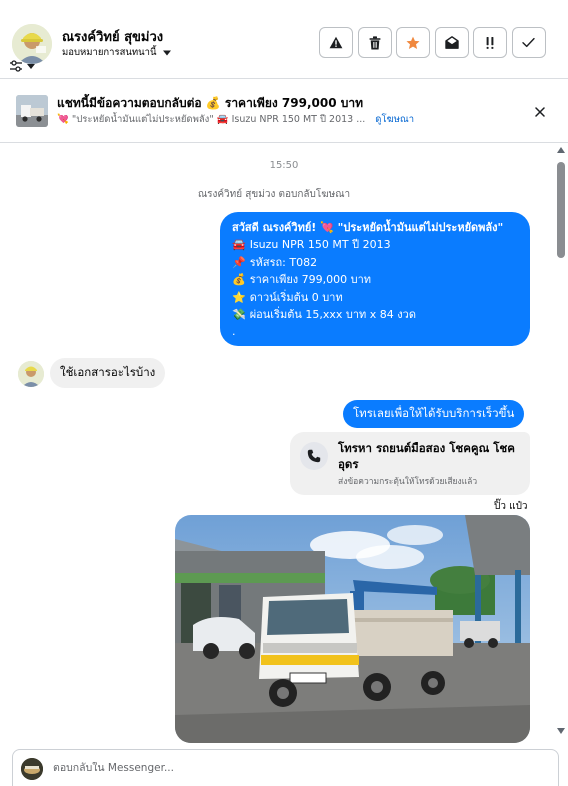 This screenshot has width=568, height=786. Describe the element at coordinates (239, 297) in the screenshot. I see `star-emoji-icon: ⭐` at that location.